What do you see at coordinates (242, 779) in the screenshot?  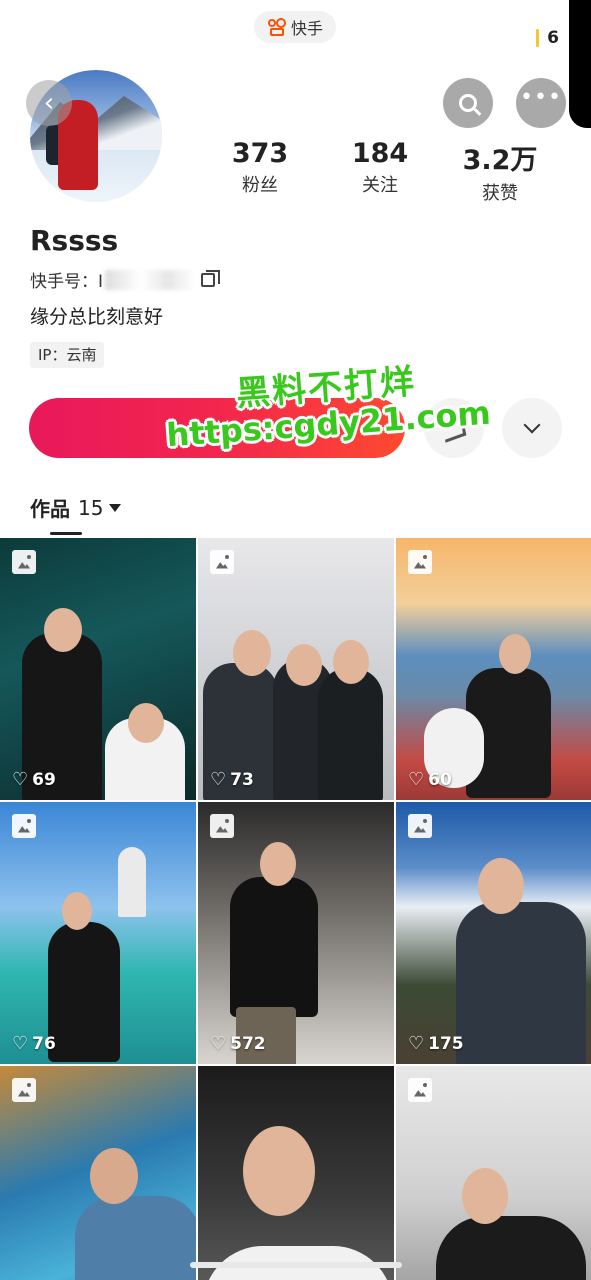 I see `tile-likes-count: 73` at bounding box center [242, 779].